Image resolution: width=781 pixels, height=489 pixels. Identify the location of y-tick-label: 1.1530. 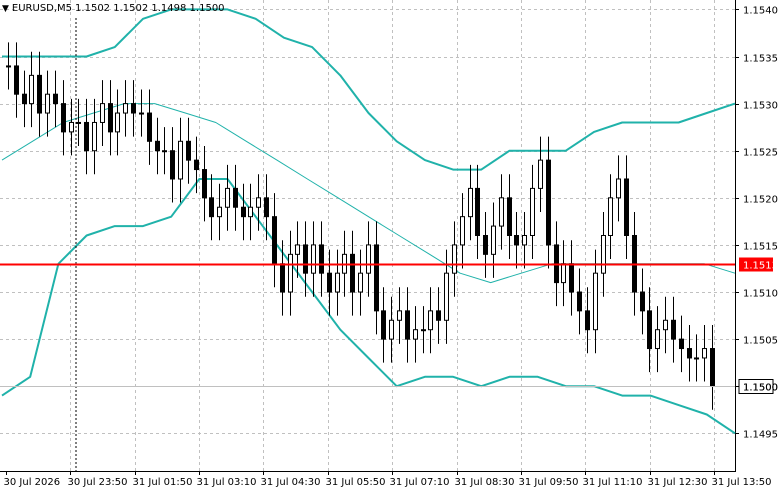
(760, 106).